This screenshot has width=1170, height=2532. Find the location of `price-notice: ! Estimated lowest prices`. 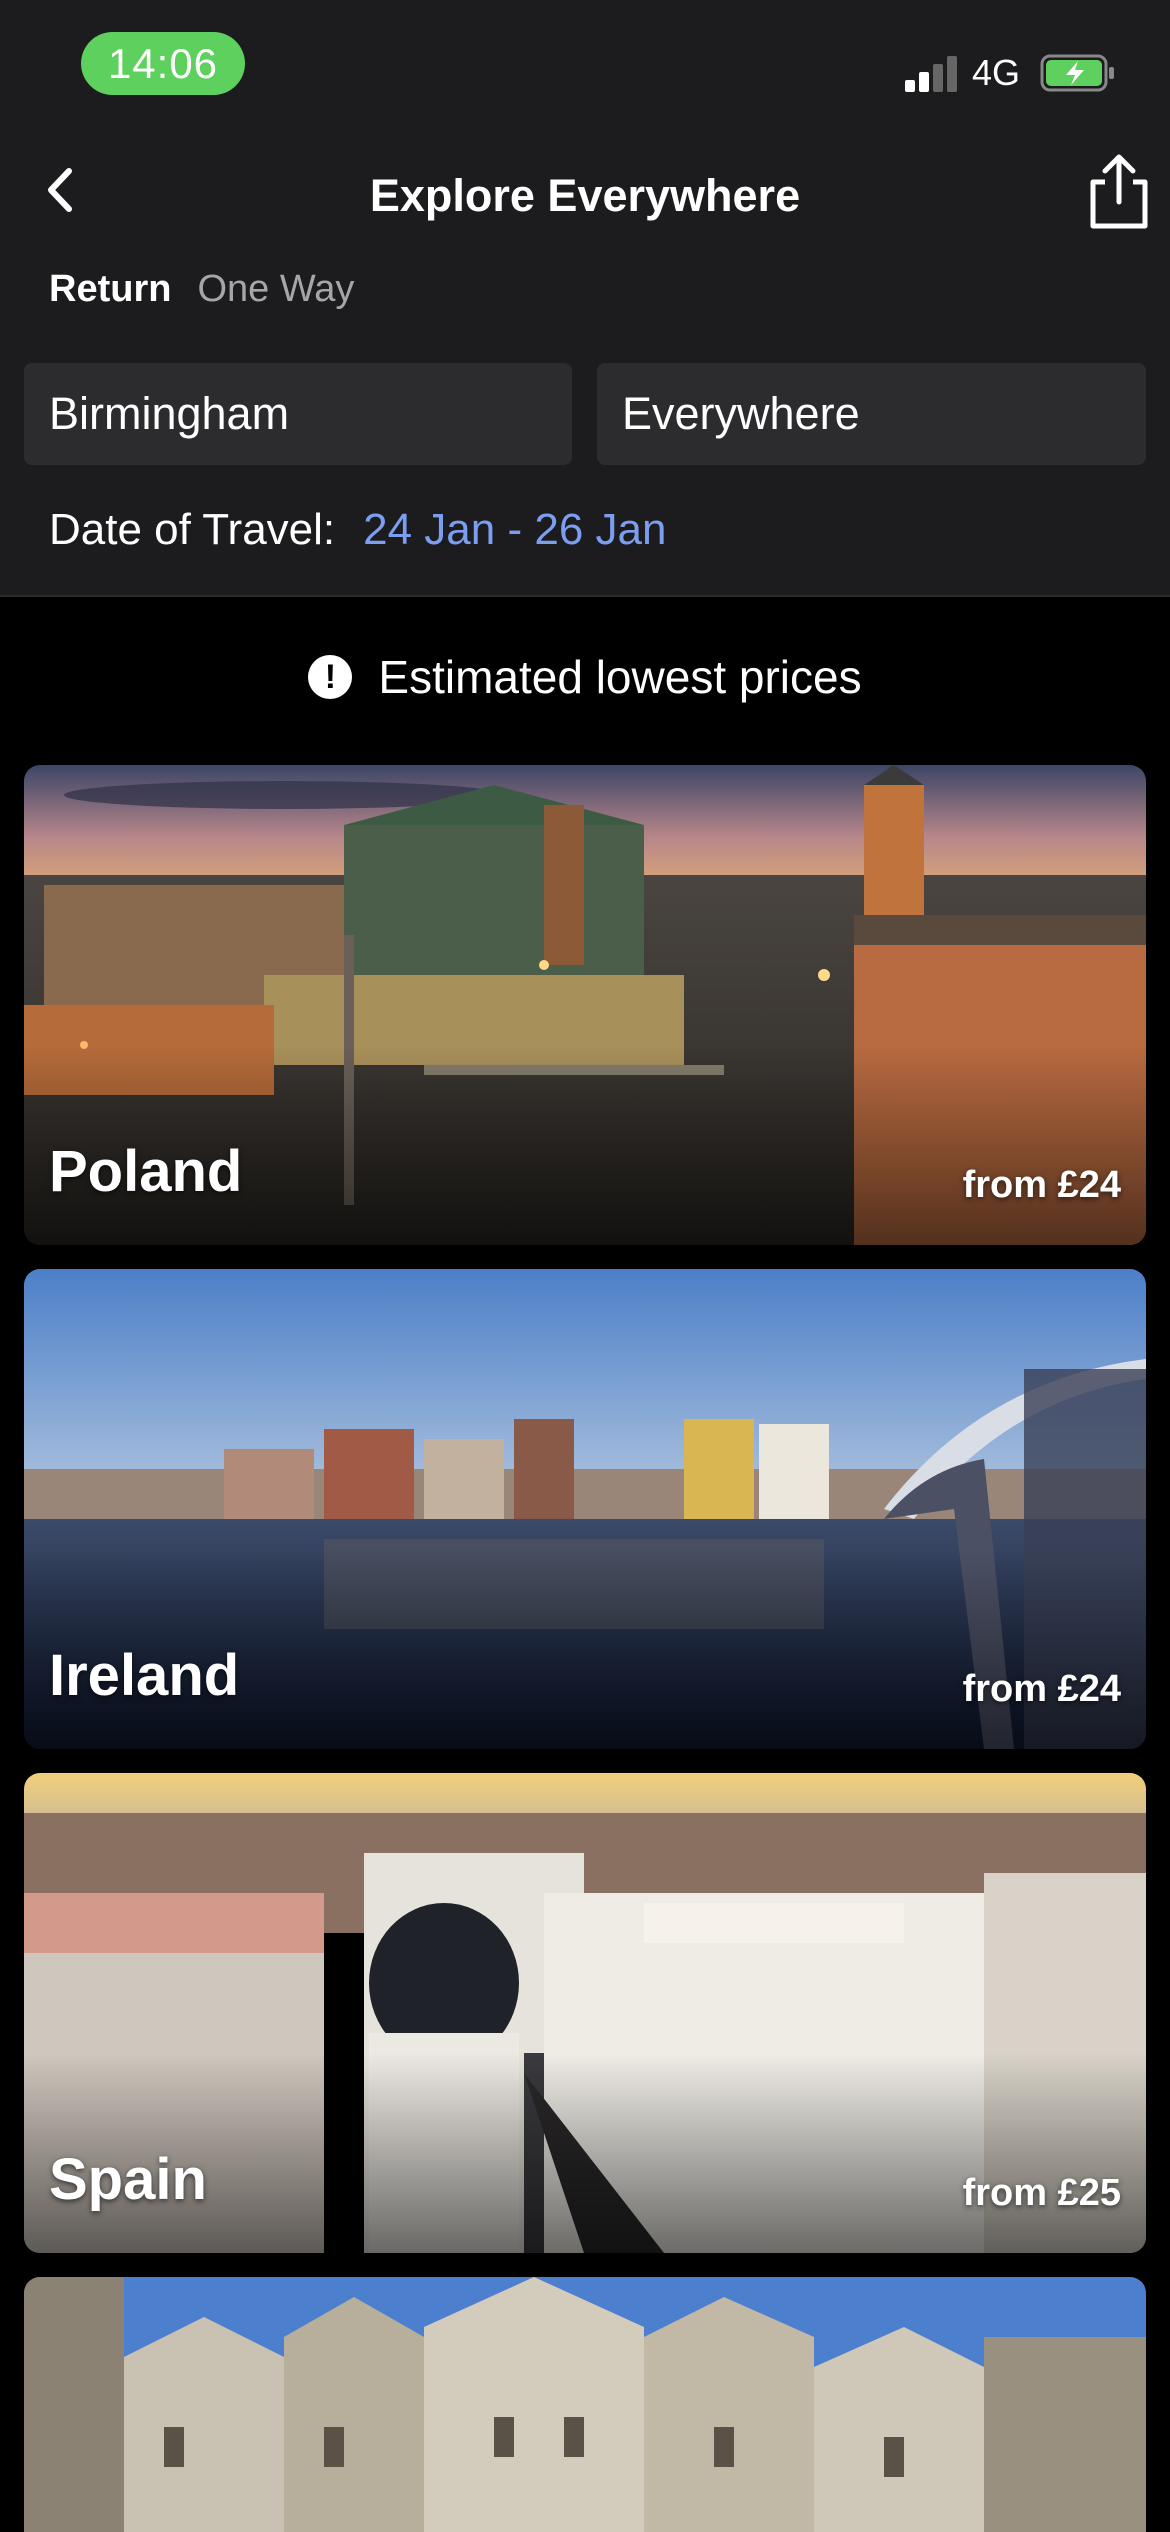

price-notice: ! Estimated lowest prices is located at coordinates (585, 677).